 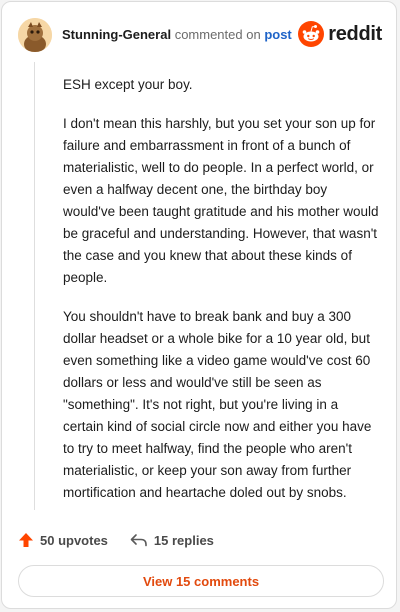 What do you see at coordinates (74, 540) in the screenshot?
I see `upvote-count: 50 upvotes` at bounding box center [74, 540].